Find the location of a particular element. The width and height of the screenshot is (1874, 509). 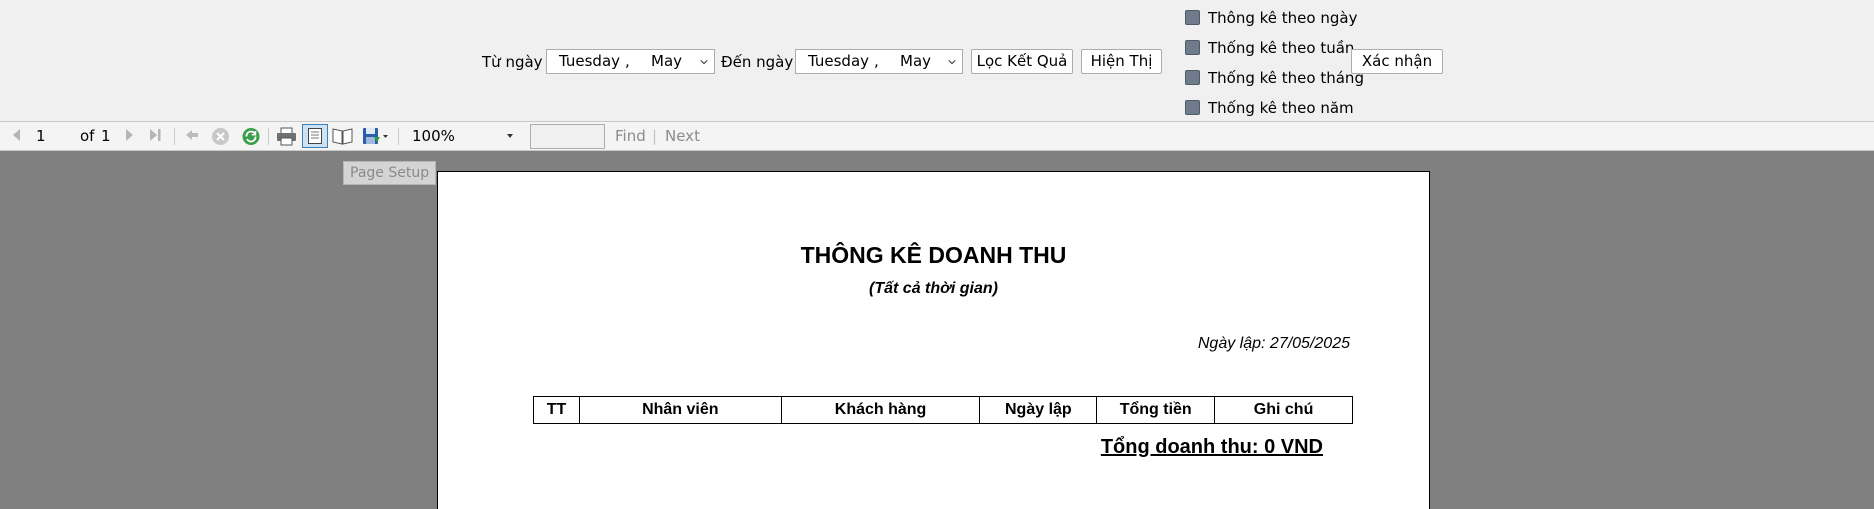

to-date-comma: , is located at coordinates (876, 61).